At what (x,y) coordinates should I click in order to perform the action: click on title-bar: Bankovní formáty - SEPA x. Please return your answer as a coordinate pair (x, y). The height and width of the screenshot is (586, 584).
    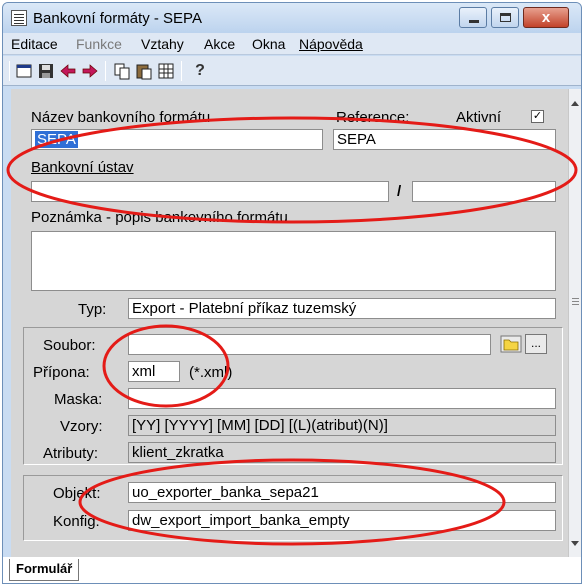
    Looking at the image, I should click on (292, 18).